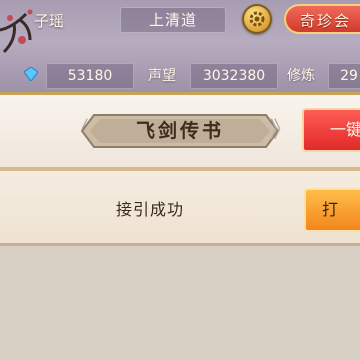 This screenshot has height=360, width=360. What do you see at coordinates (162, 76) in the screenshot?
I see `reputation-label: 声望` at bounding box center [162, 76].